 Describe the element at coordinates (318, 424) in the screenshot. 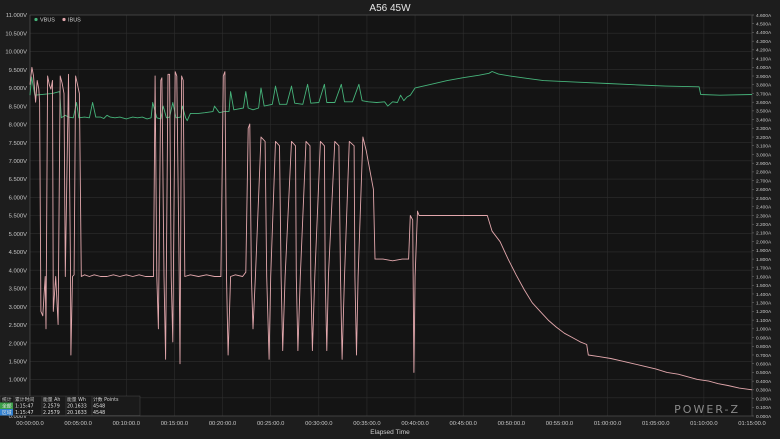

I see `x-tick-label: 00:30:00.0` at that location.